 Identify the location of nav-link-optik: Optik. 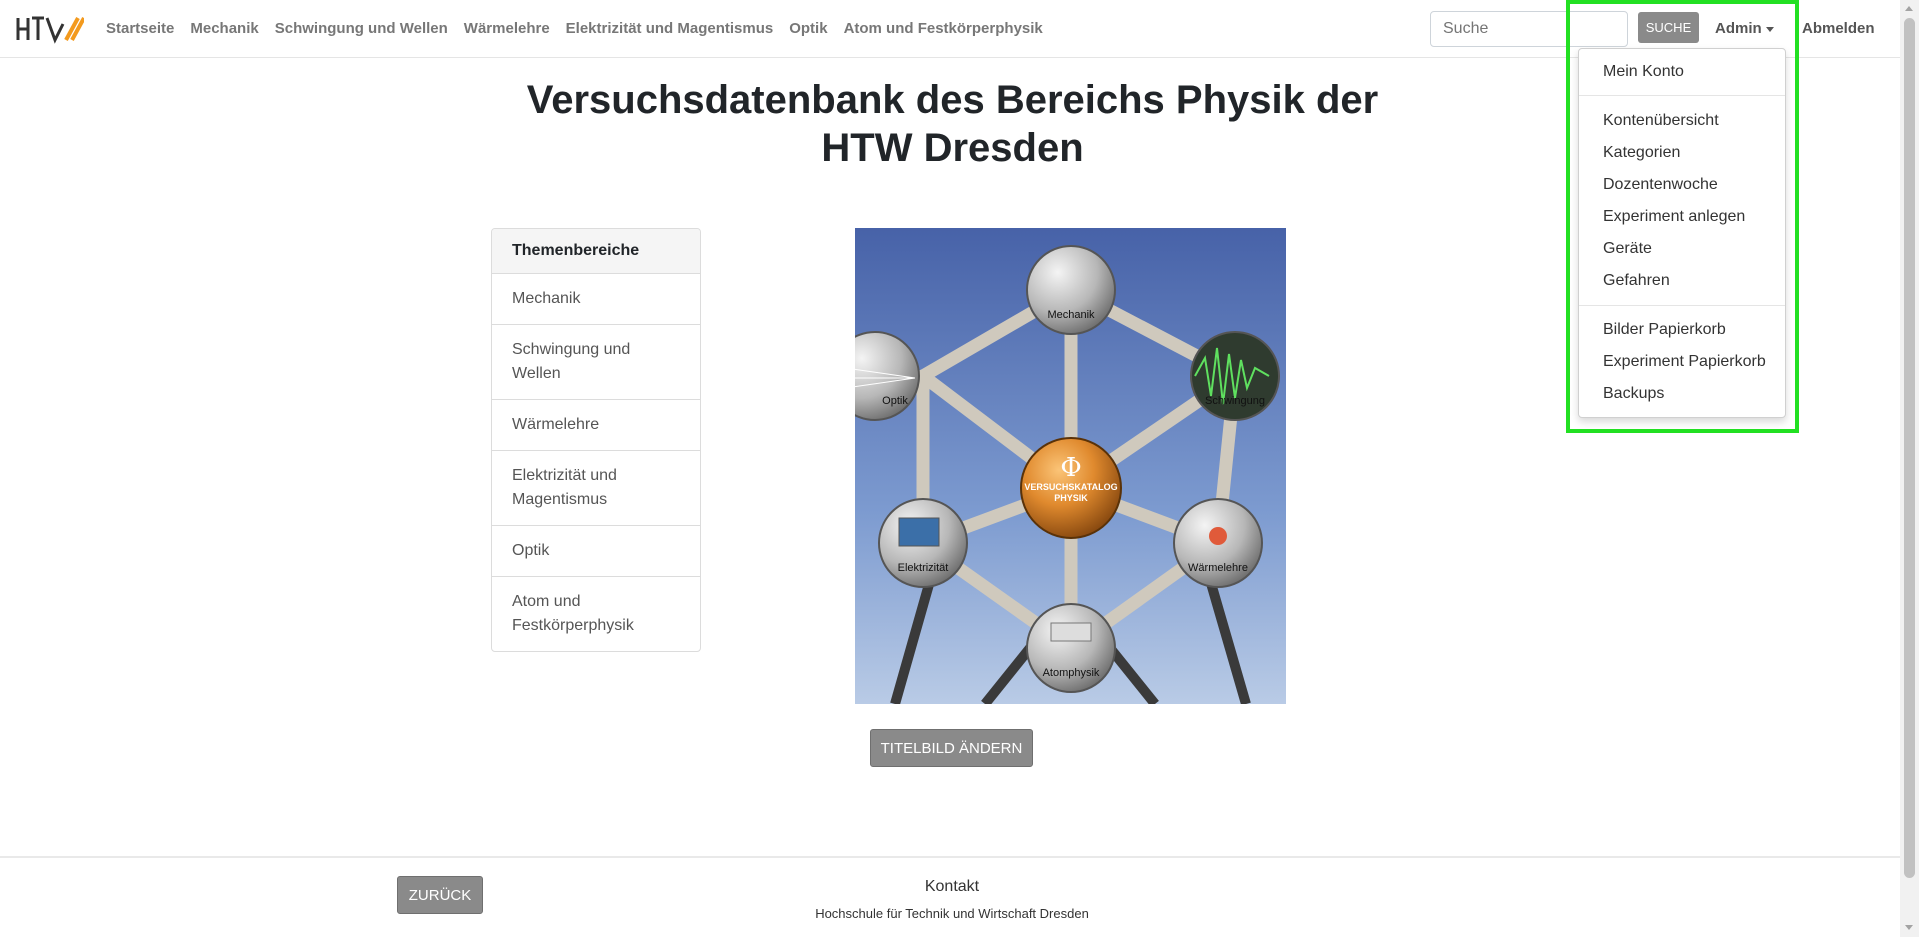
(808, 28).